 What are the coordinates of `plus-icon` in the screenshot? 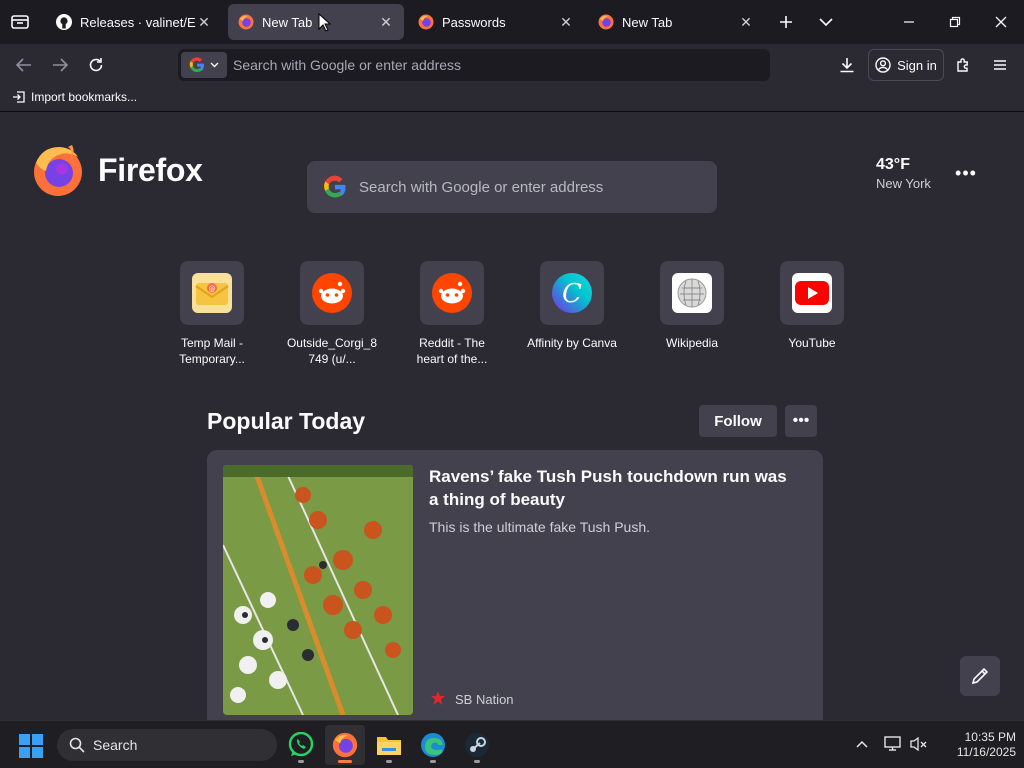 It's located at (786, 22).